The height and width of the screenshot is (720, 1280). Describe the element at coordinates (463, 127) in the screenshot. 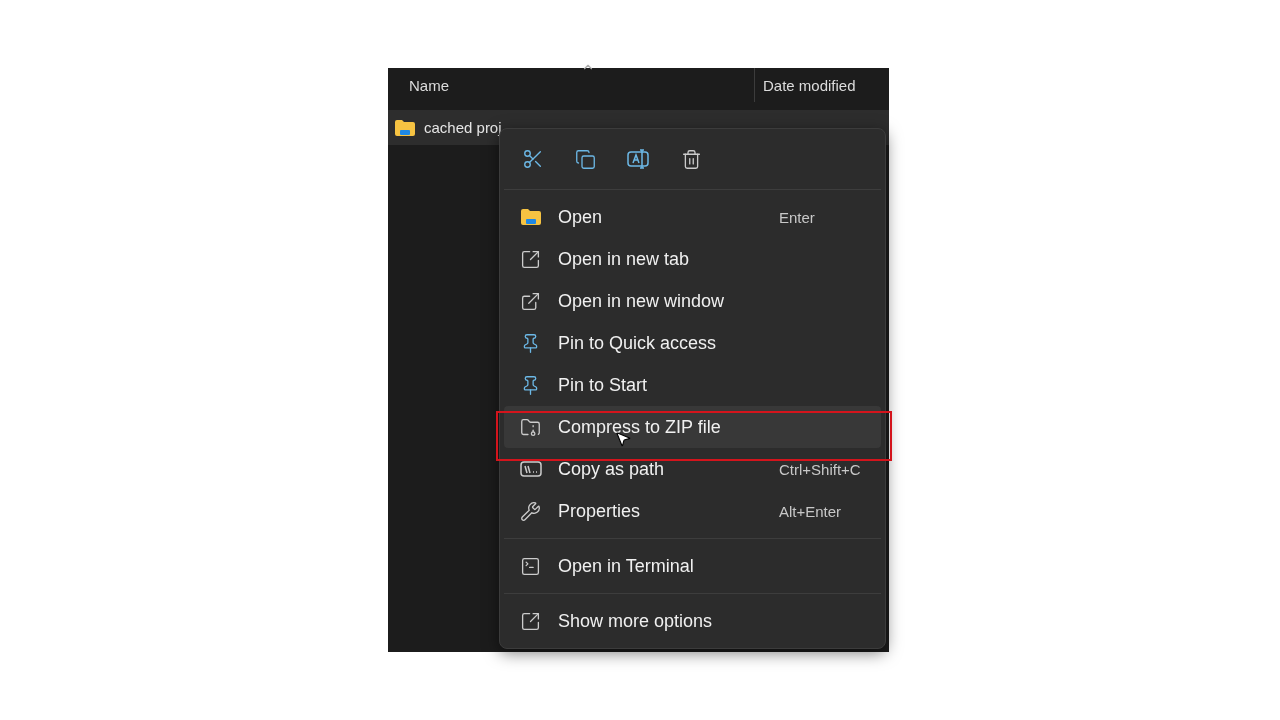

I see `file-name: cached proj` at that location.